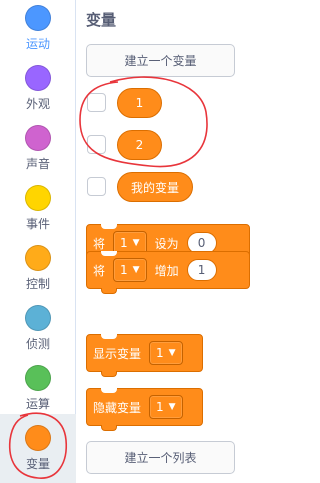 The height and width of the screenshot is (483, 320). I want to click on hide-variable-block: 隐藏变量 1 ▼, so click(144, 409).